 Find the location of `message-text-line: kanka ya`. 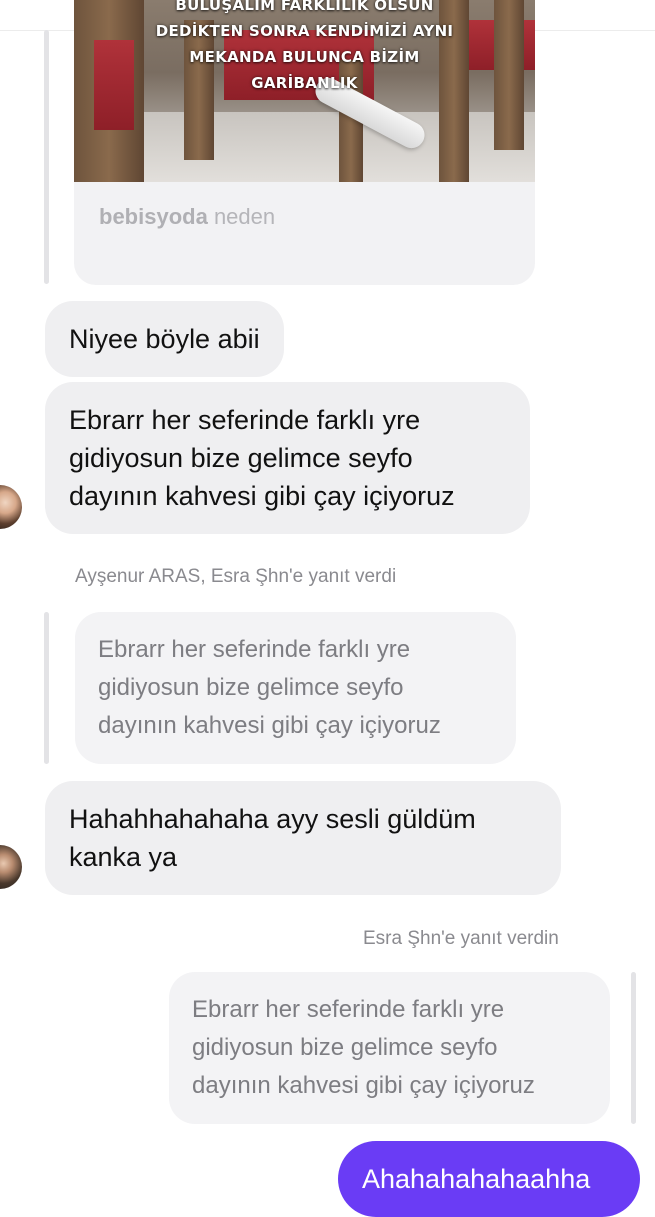

message-text-line: kanka ya is located at coordinates (123, 857).